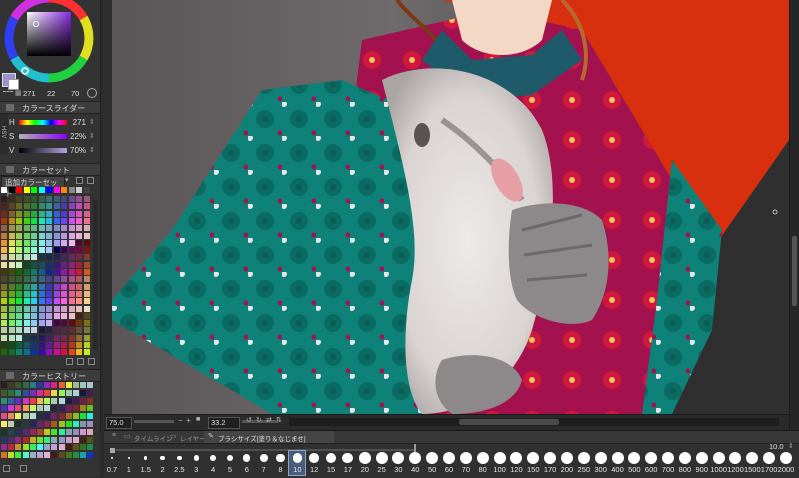 This screenshot has height=478, width=799. What do you see at coordinates (794, 271) in the screenshot?
I see `scrollbar-thumb` at bounding box center [794, 271].